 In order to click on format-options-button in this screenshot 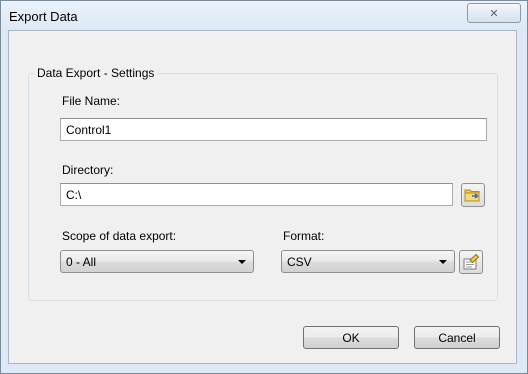, I will do `click(471, 262)`.